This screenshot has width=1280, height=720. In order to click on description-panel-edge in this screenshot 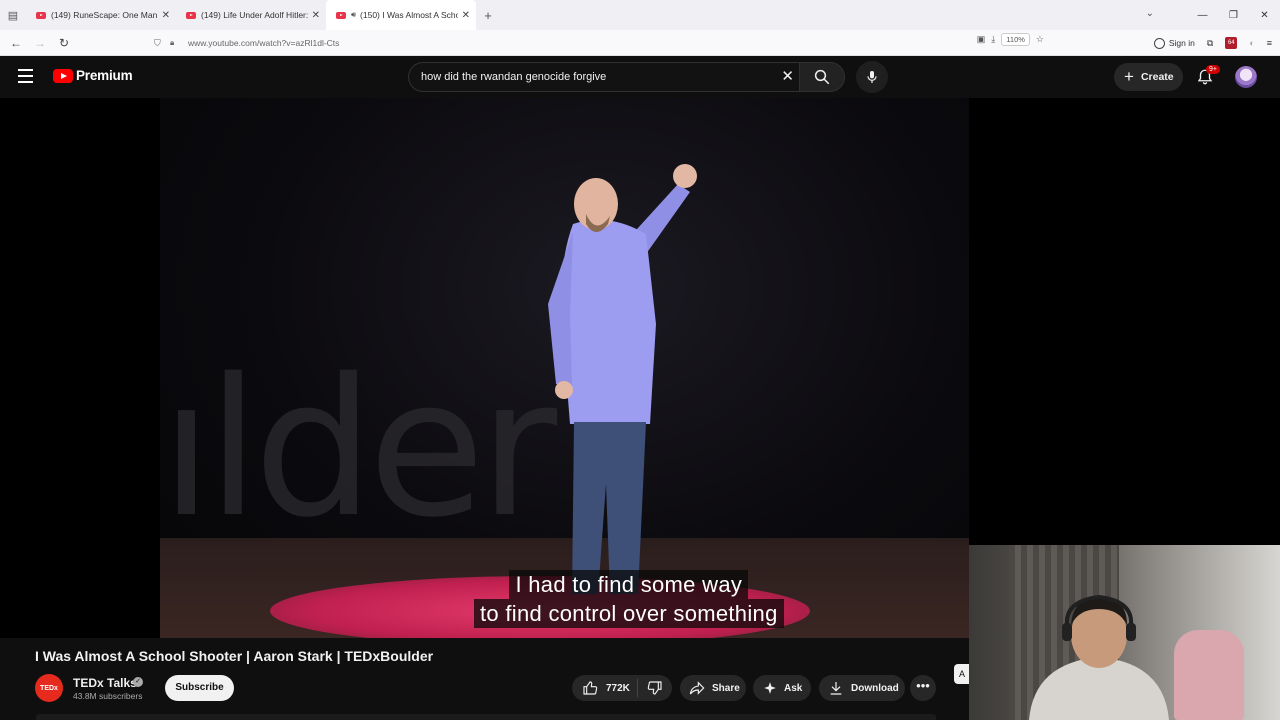, I will do `click(486, 717)`.